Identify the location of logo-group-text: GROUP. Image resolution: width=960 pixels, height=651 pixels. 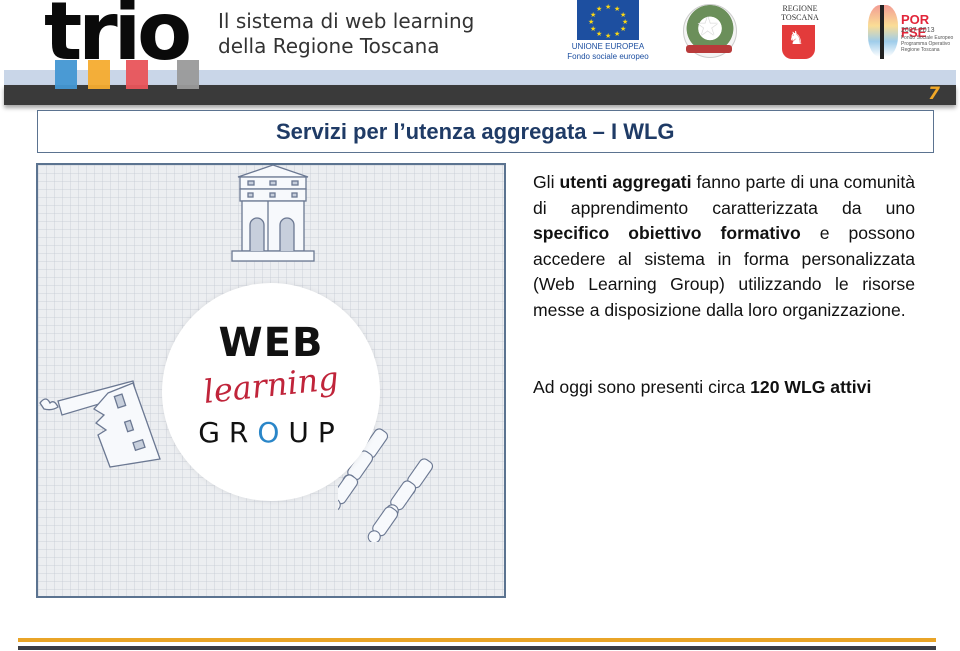
(271, 433).